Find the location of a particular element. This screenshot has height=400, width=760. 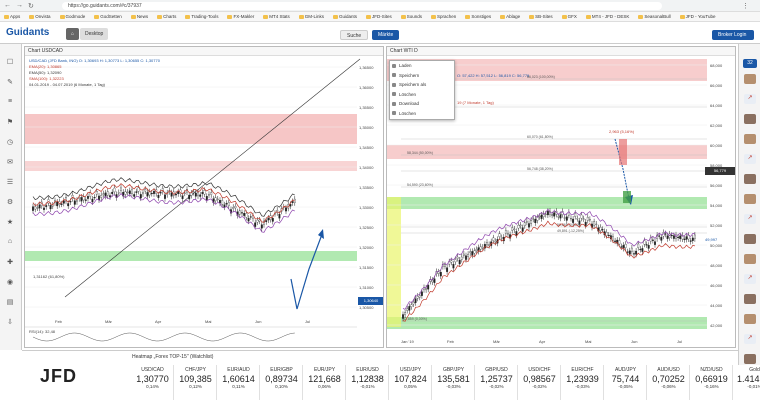

heatmap-cell: Gold1.414,43-0,01% is located at coordinates (747, 382).